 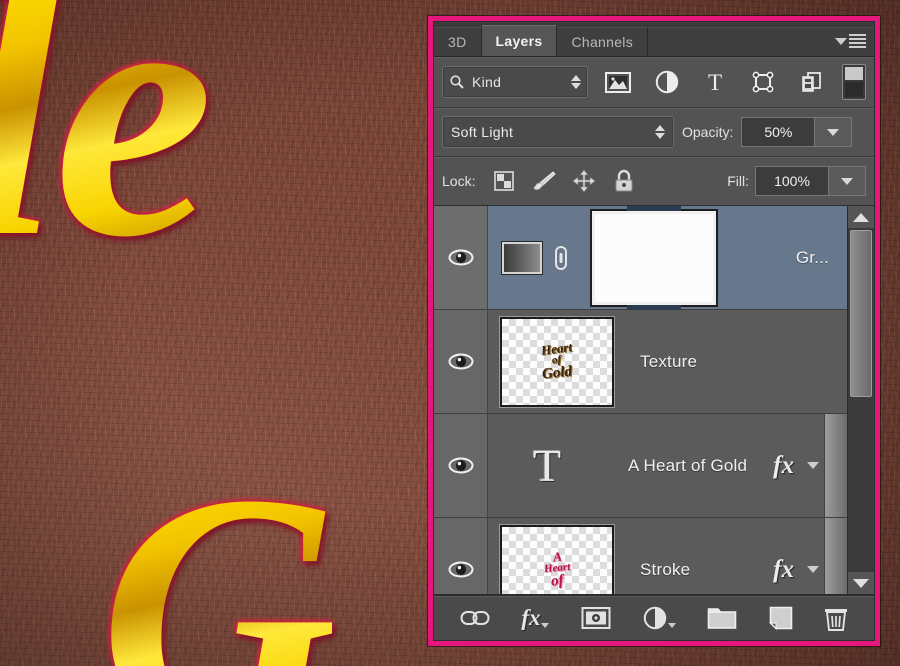 What do you see at coordinates (515, 82) in the screenshot?
I see `filter-kind-select: Kind` at bounding box center [515, 82].